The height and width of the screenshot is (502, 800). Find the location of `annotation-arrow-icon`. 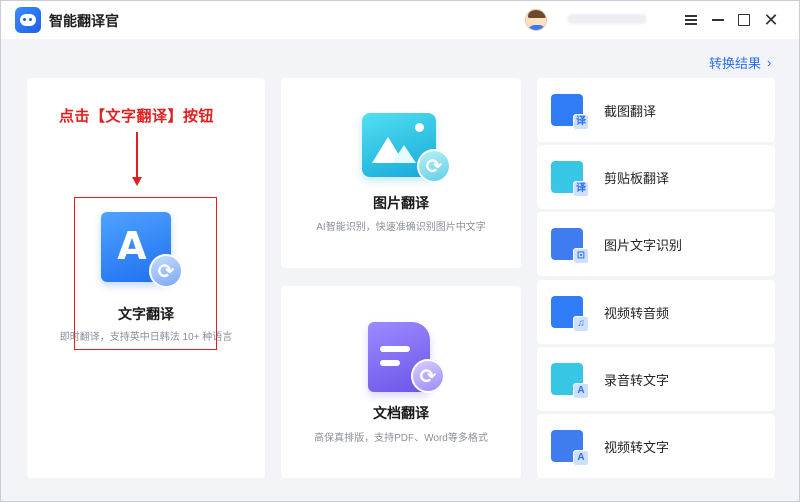

annotation-arrow-icon is located at coordinates (137, 181).